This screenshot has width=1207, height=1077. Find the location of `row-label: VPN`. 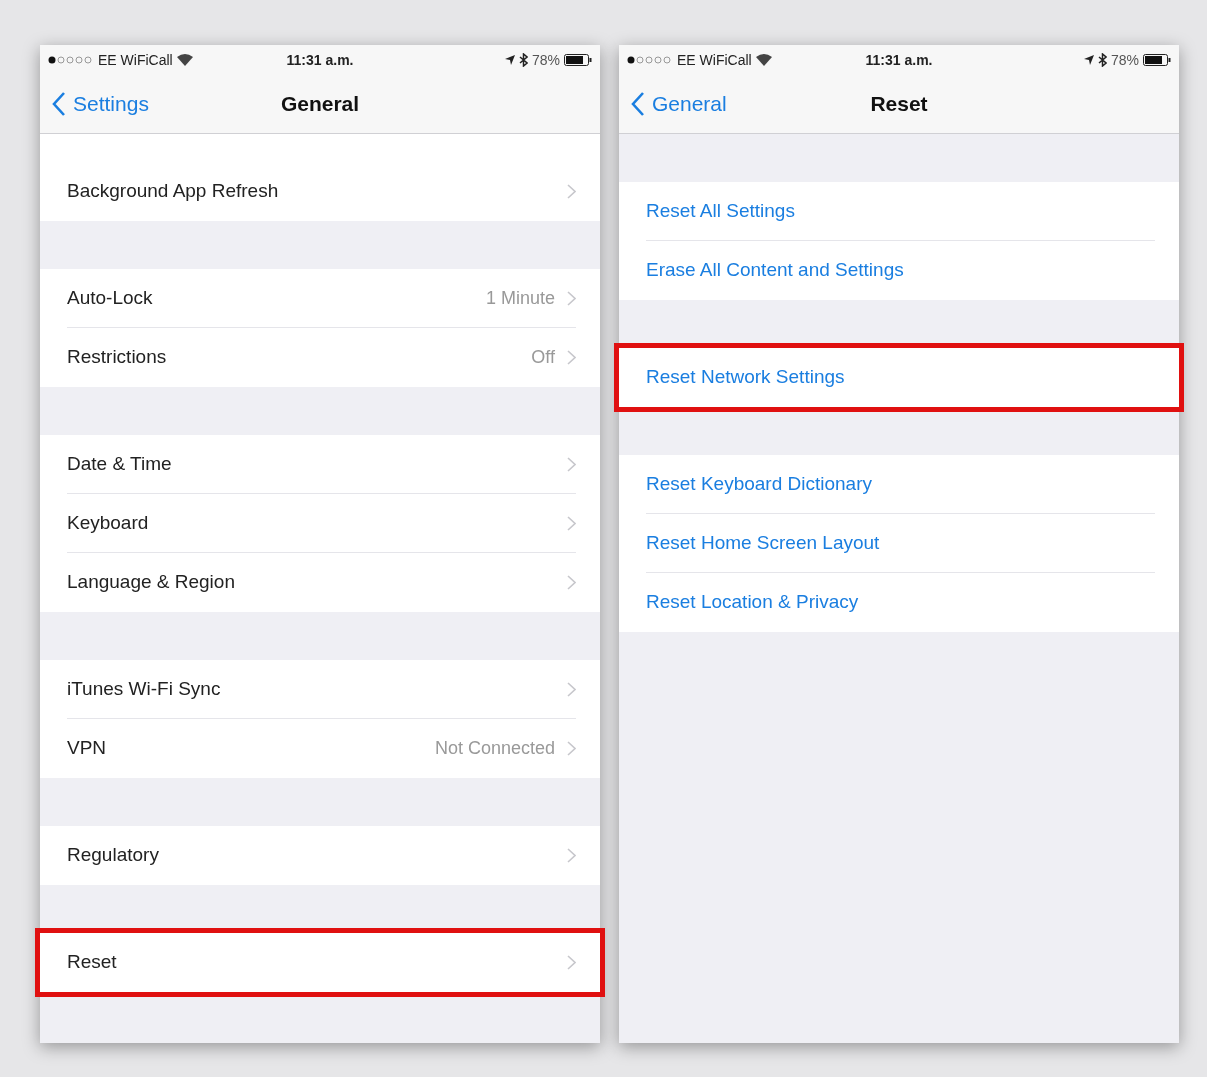

row-label: VPN is located at coordinates (87, 748).